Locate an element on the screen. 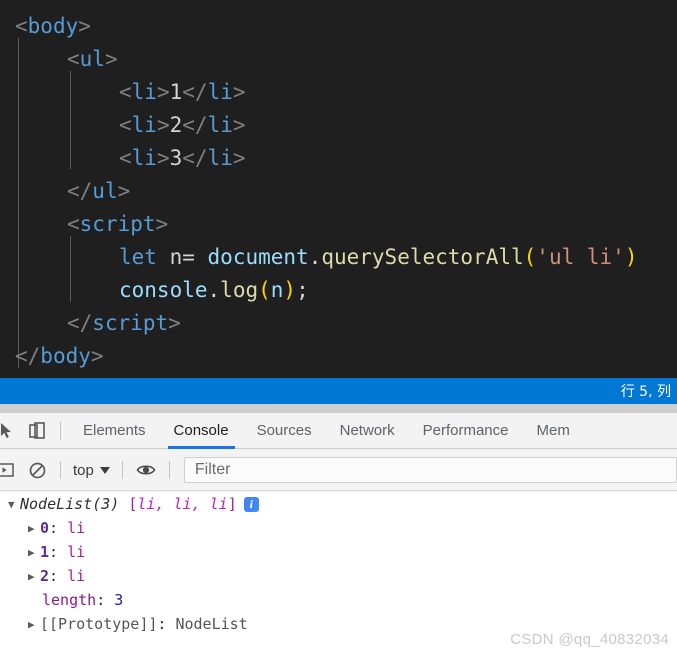 Image resolution: width=677 pixels, height=656 pixels. entry-colon: : is located at coordinates (58, 552).